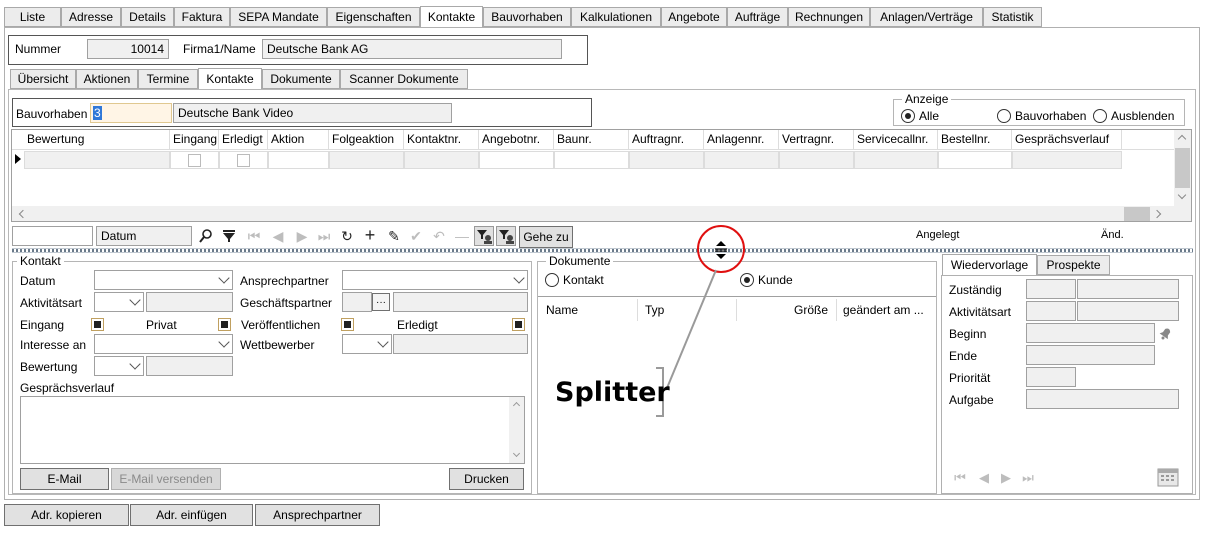 Image resolution: width=1209 pixels, height=533 pixels. I want to click on cell-eingang, so click(194, 160).